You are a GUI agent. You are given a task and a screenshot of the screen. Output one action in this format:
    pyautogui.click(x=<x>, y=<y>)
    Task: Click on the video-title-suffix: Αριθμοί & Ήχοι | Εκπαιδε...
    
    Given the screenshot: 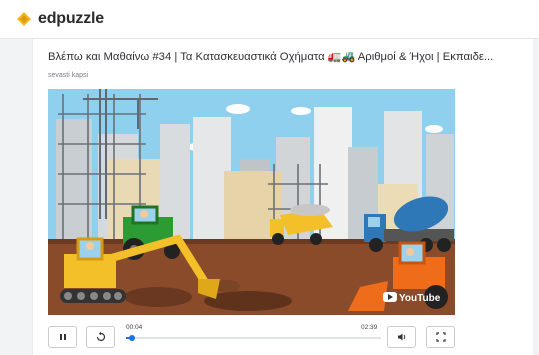 What is the action you would take?
    pyautogui.click(x=425, y=57)
    